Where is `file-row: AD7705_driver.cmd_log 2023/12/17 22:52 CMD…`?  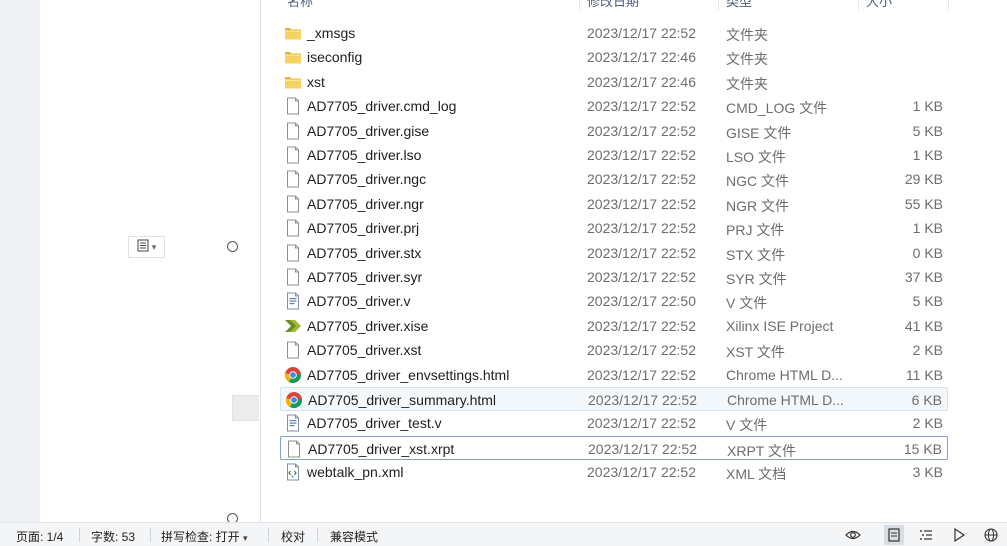 file-row: AD7705_driver.cmd_log 2023/12/17 22:52 CMD… is located at coordinates (614, 106).